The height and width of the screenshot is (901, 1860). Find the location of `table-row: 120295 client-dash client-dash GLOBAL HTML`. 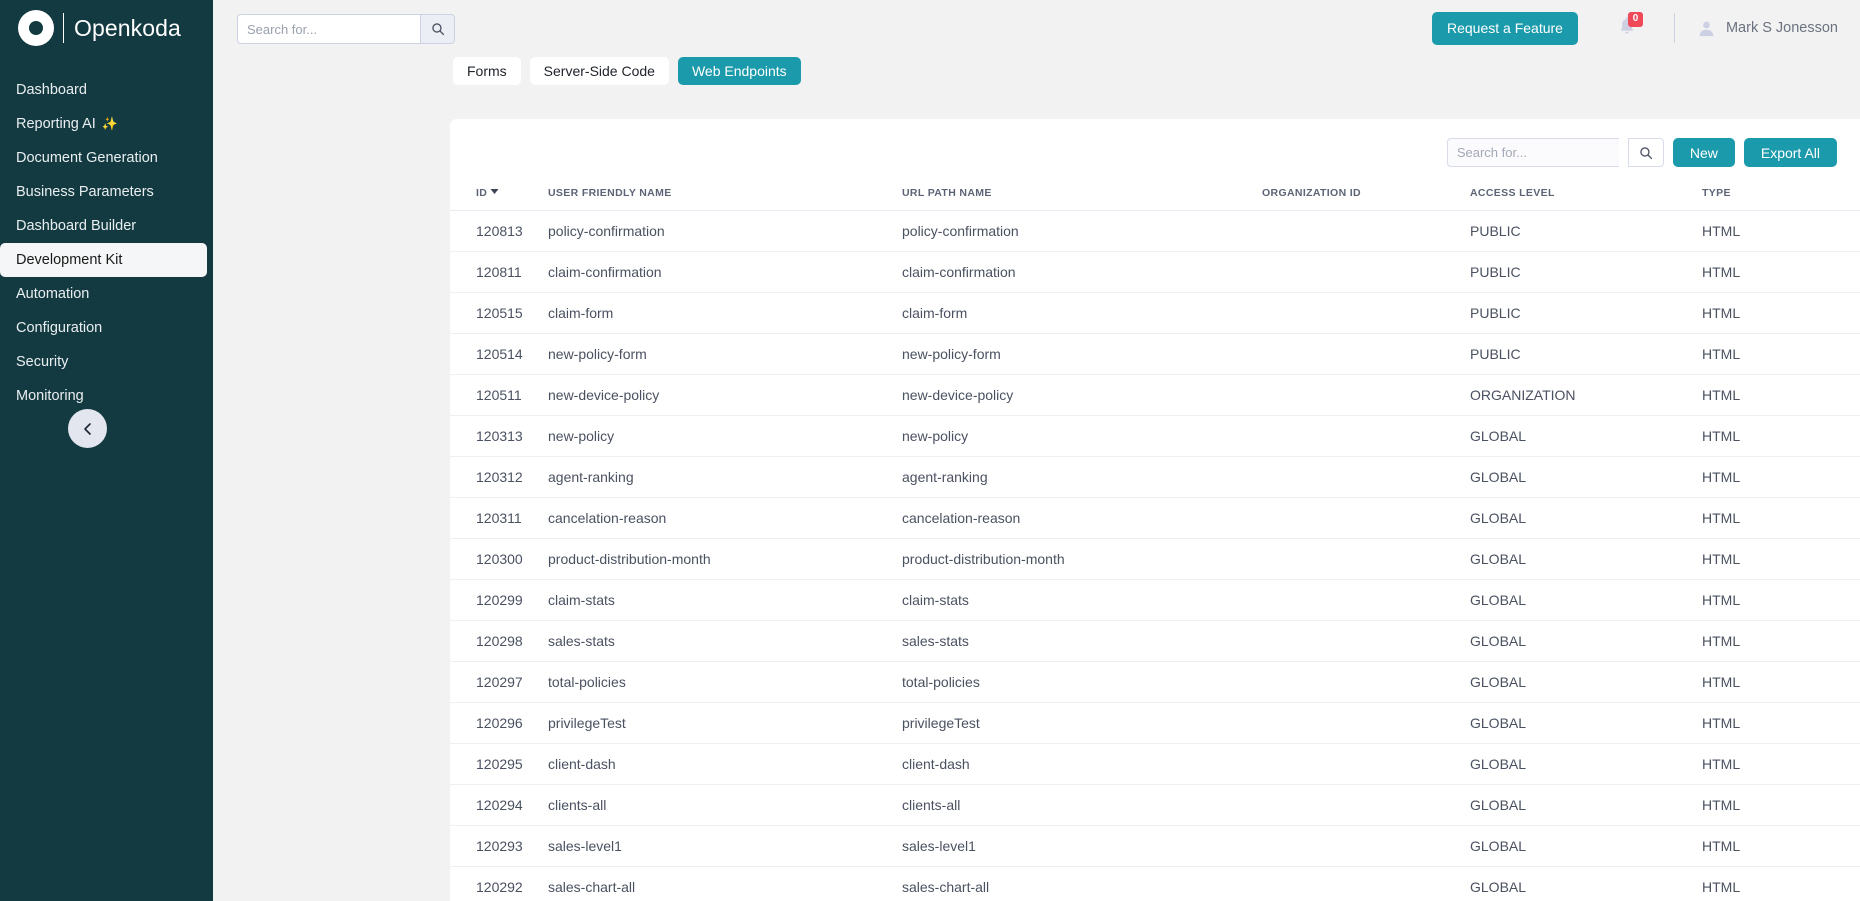

table-row: 120295 client-dash client-dash GLOBAL HTML is located at coordinates (1155, 764).